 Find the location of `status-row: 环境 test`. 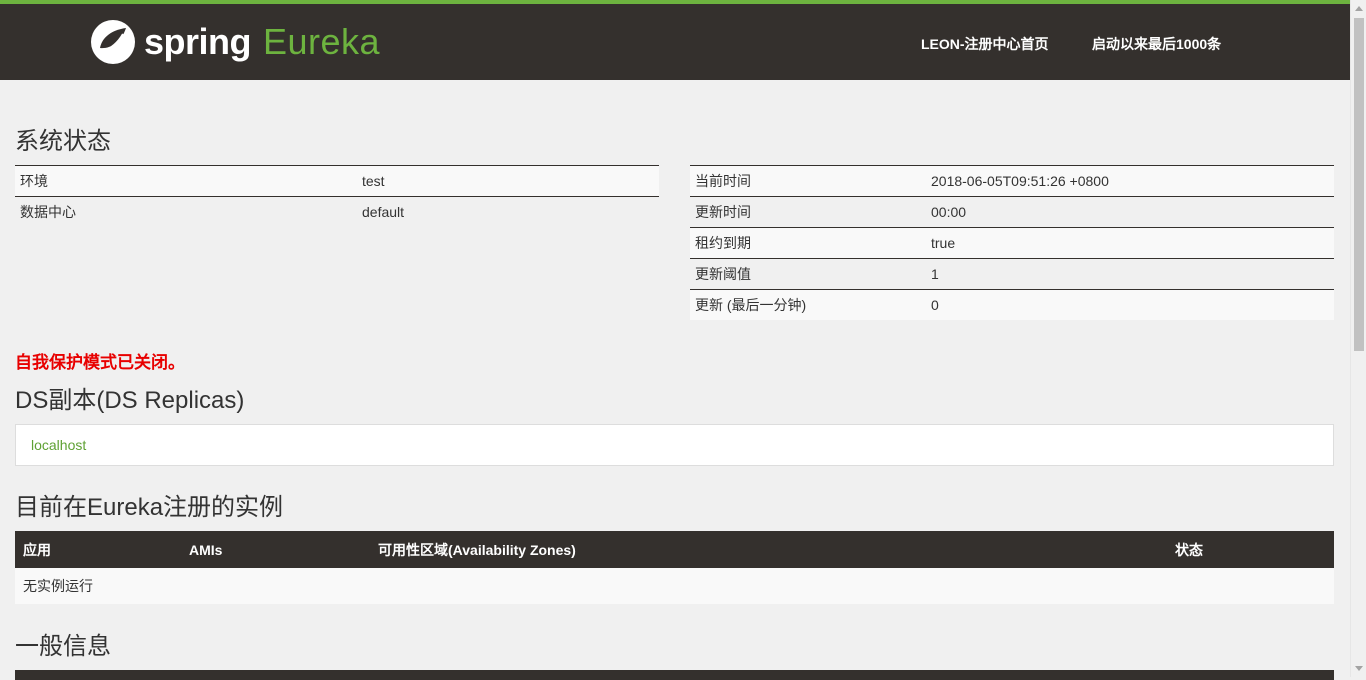

status-row: 环境 test is located at coordinates (337, 181).